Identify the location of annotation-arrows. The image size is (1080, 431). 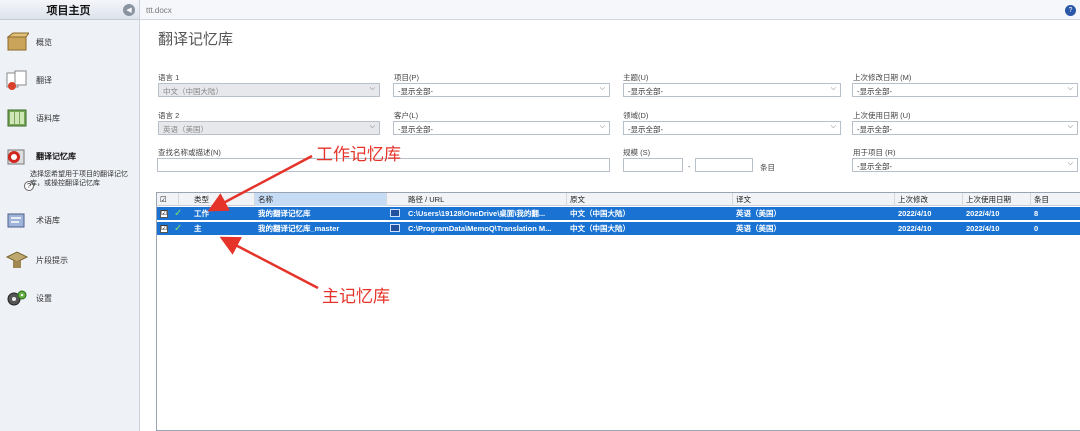
(263, 222).